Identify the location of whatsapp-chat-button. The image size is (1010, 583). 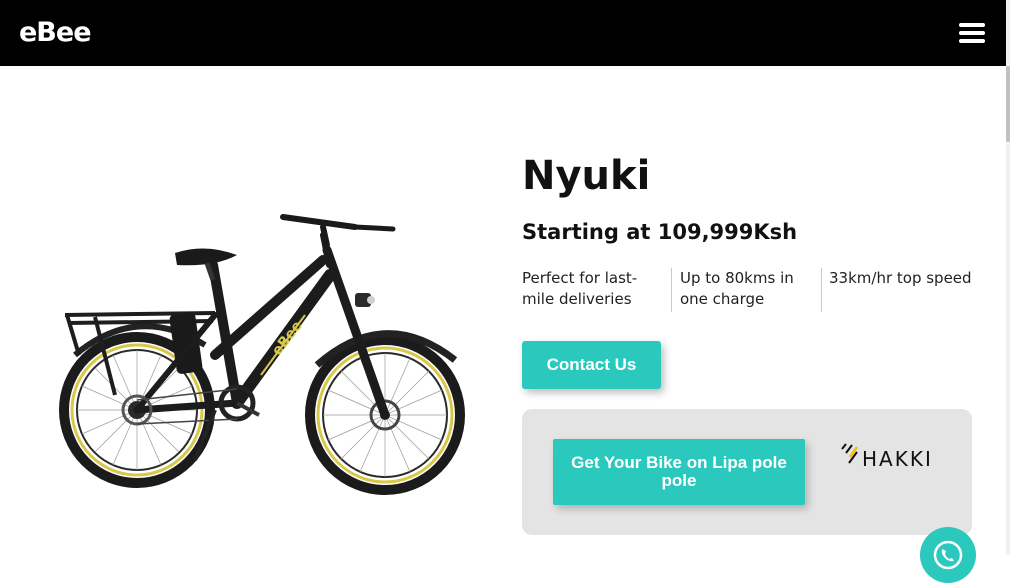
(948, 555).